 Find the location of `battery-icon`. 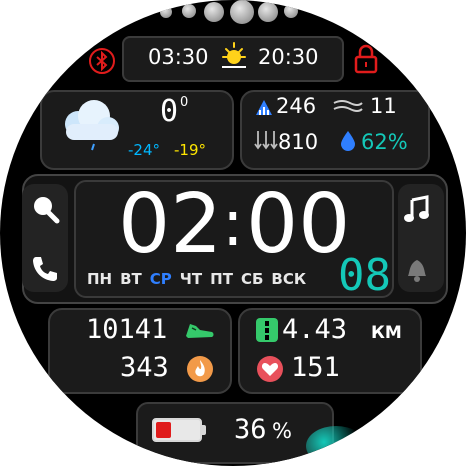

battery-icon is located at coordinates (177, 430).